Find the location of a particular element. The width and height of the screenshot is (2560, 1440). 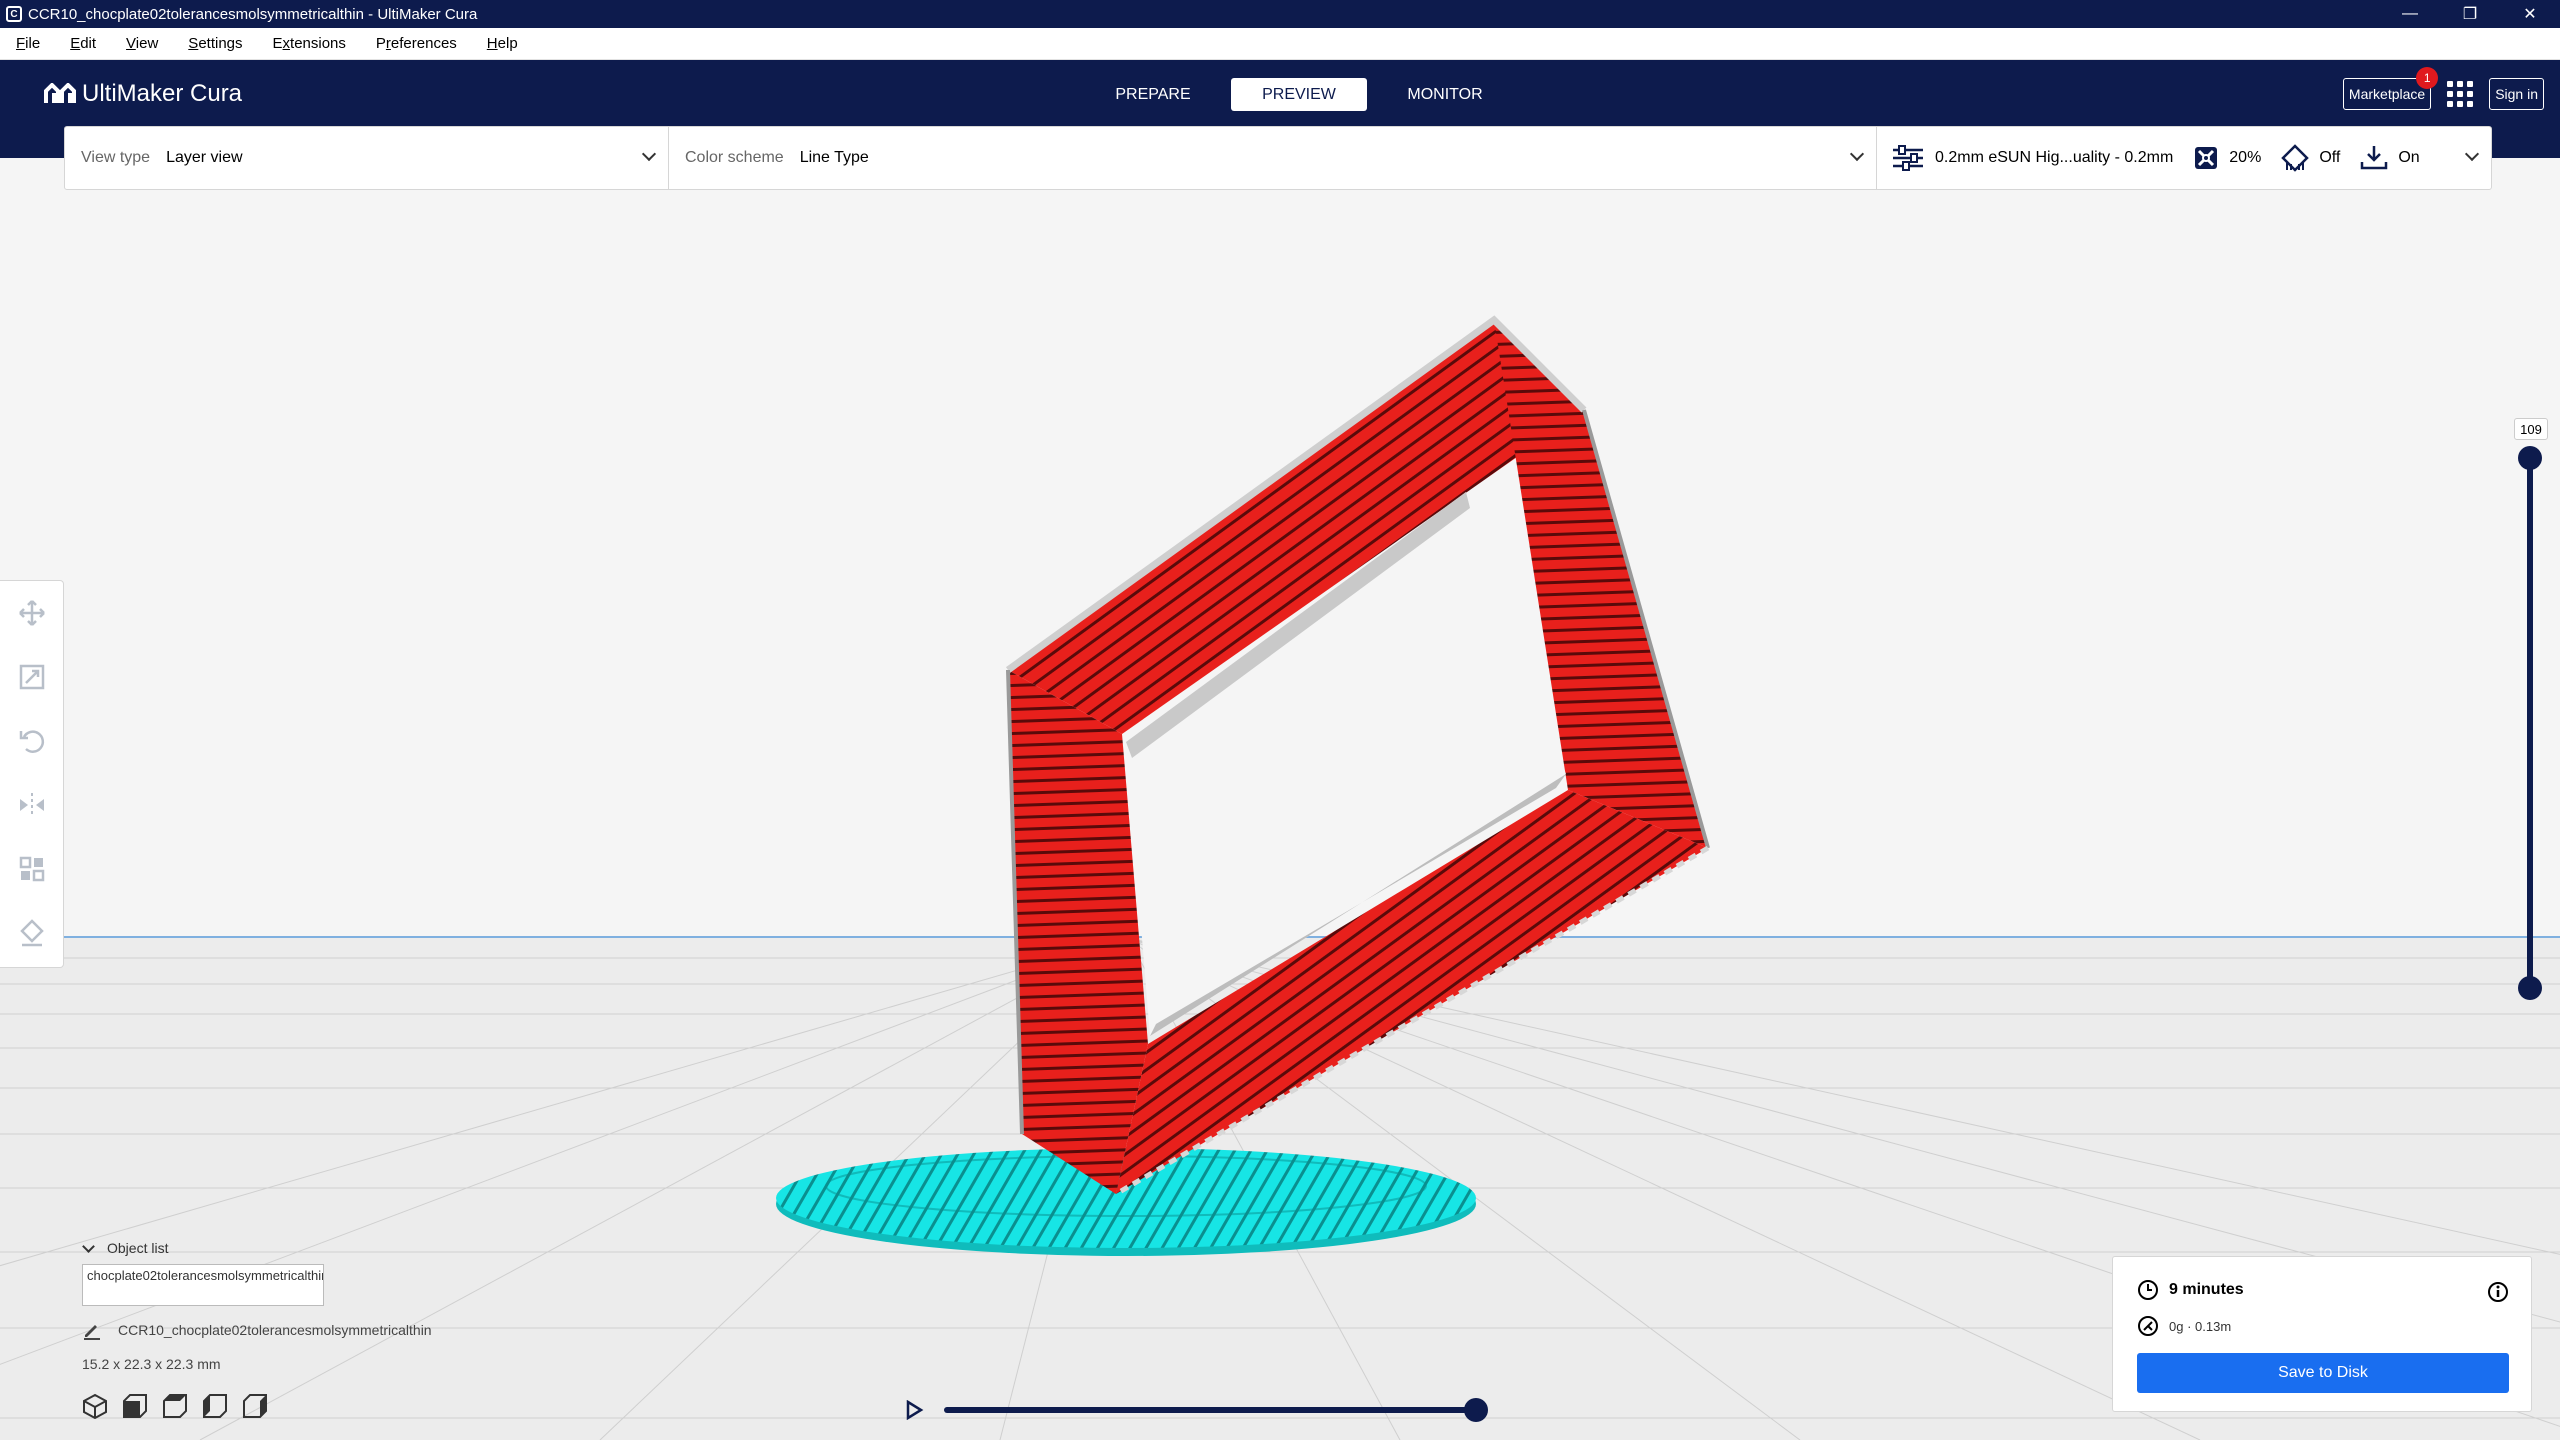

menu-view: View is located at coordinates (141, 43).